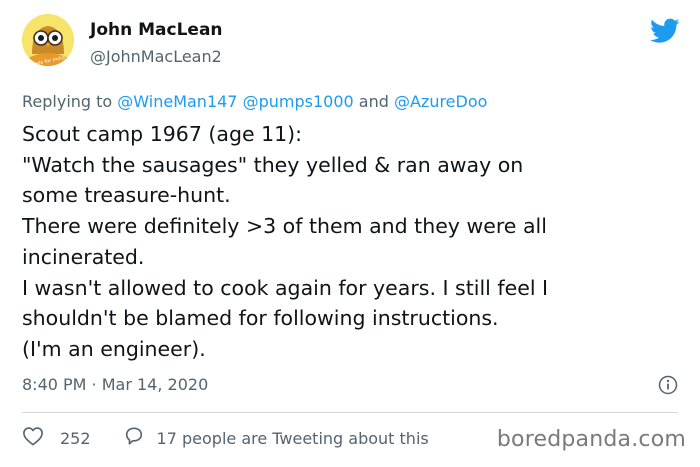 This screenshot has height=467, width=700. What do you see at coordinates (591, 439) in the screenshot?
I see `watermark: boredpanda.com` at bounding box center [591, 439].